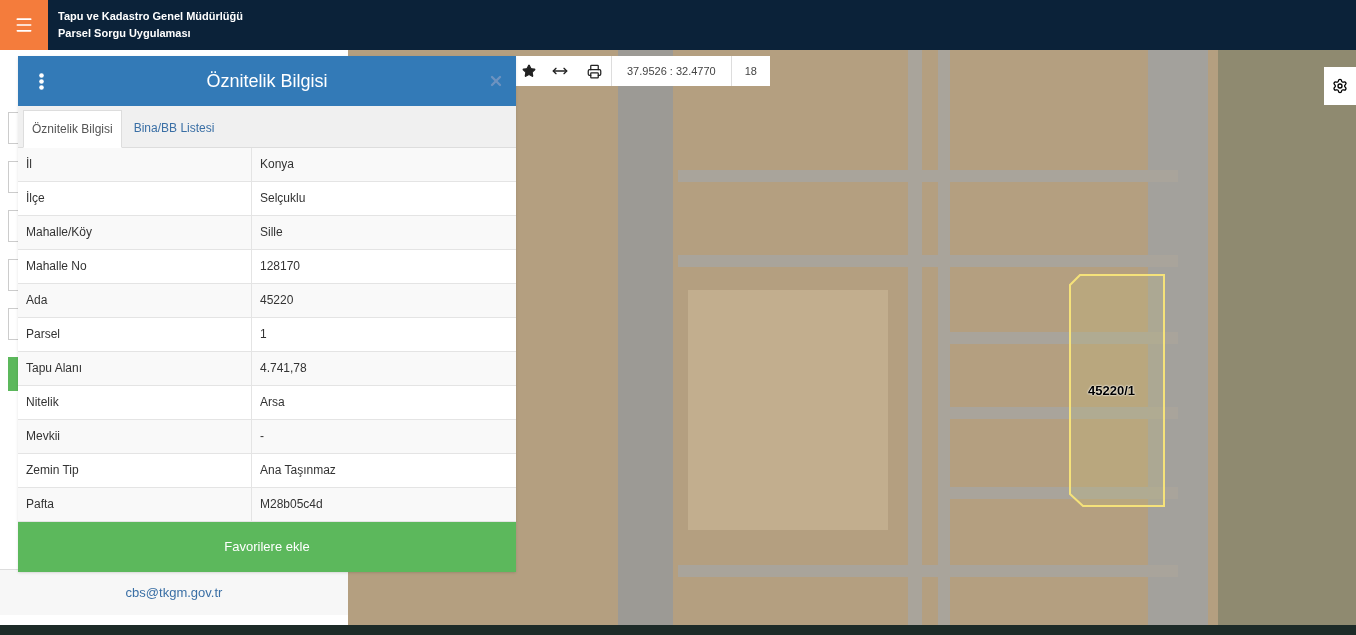  Describe the element at coordinates (135, 504) in the screenshot. I see `attribute-label: Pafta` at that location.